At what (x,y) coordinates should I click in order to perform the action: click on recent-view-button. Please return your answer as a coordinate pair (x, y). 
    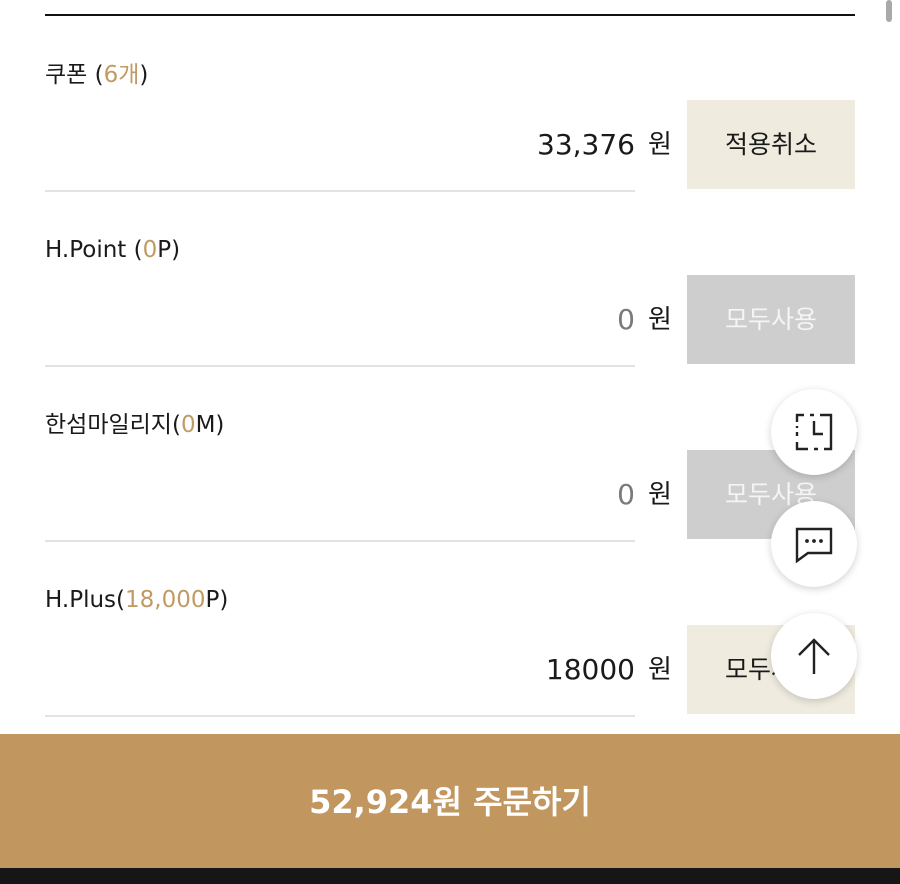
    Looking at the image, I should click on (814, 432).